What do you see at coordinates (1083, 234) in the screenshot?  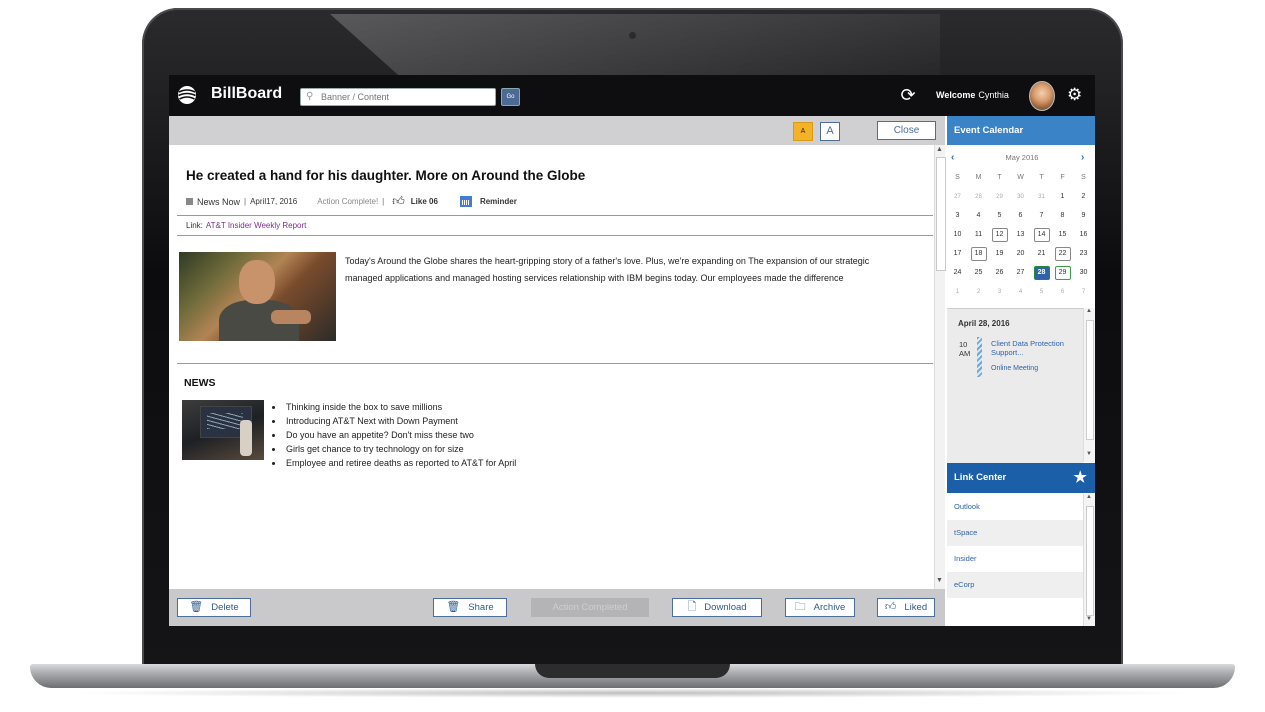 I see `calendar-day: 16` at bounding box center [1083, 234].